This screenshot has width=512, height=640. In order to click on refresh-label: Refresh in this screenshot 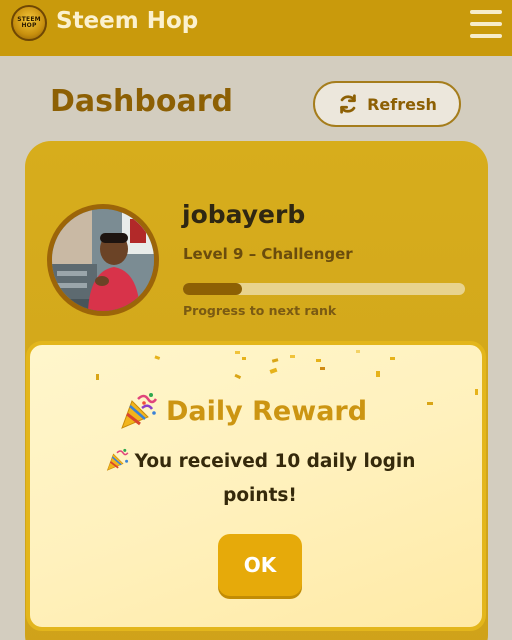, I will do `click(402, 104)`.